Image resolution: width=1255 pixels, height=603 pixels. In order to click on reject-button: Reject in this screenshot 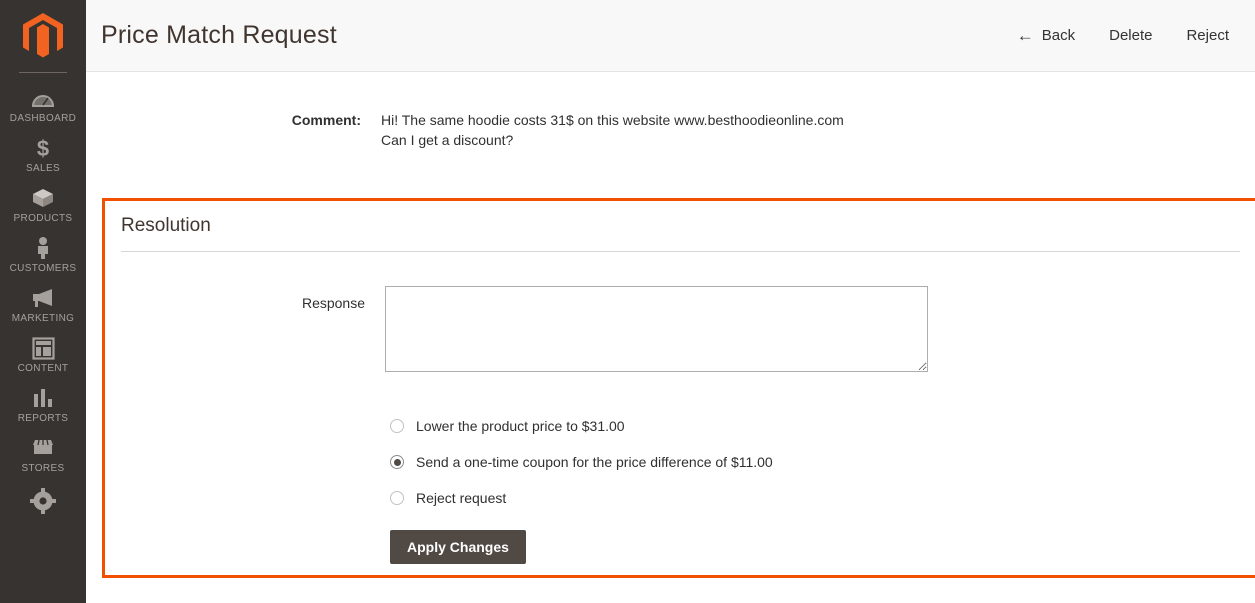, I will do `click(1207, 35)`.